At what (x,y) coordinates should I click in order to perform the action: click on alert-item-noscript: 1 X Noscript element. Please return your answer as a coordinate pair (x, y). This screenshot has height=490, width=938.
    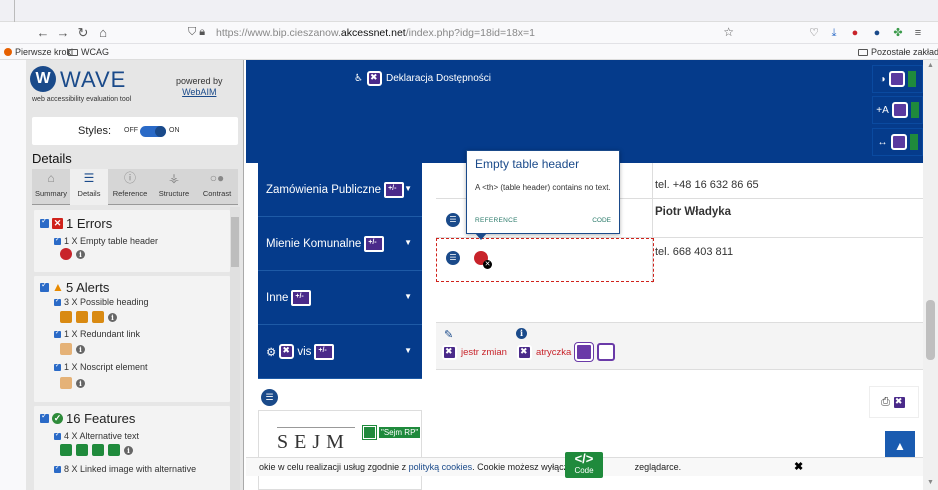
    Looking at the image, I should click on (101, 367).